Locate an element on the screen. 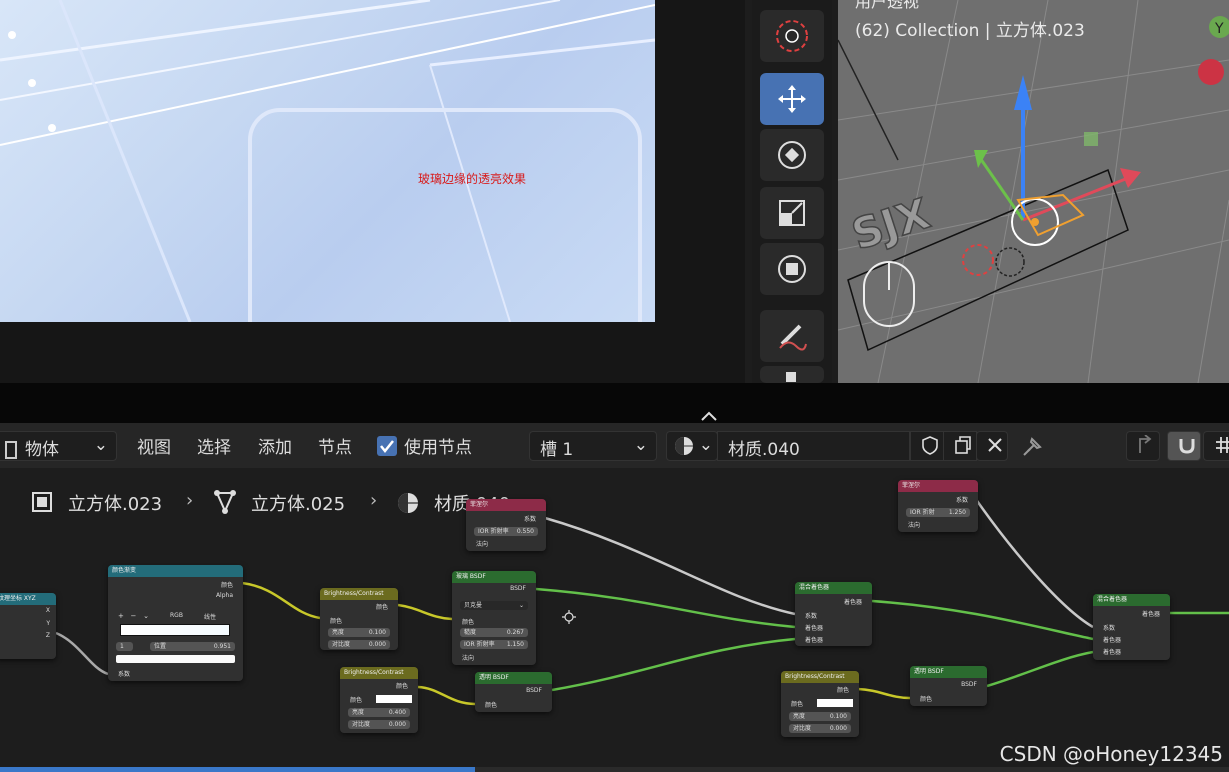 The width and height of the screenshot is (1229, 772). ramp-stop-index: 1 is located at coordinates (124, 646).